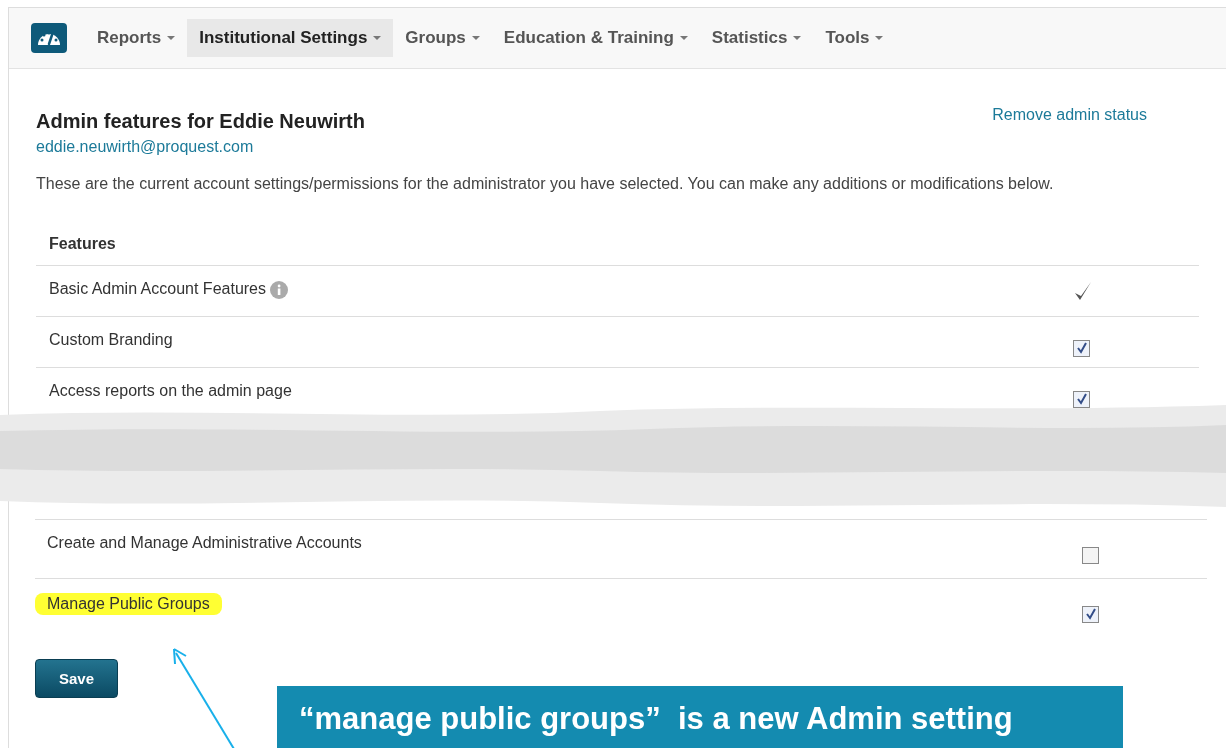 The width and height of the screenshot is (1226, 748). I want to click on intro-text: These are the current account settings/permissions for the administrator you have selected. You can make any additions or modifications below., so click(545, 184).